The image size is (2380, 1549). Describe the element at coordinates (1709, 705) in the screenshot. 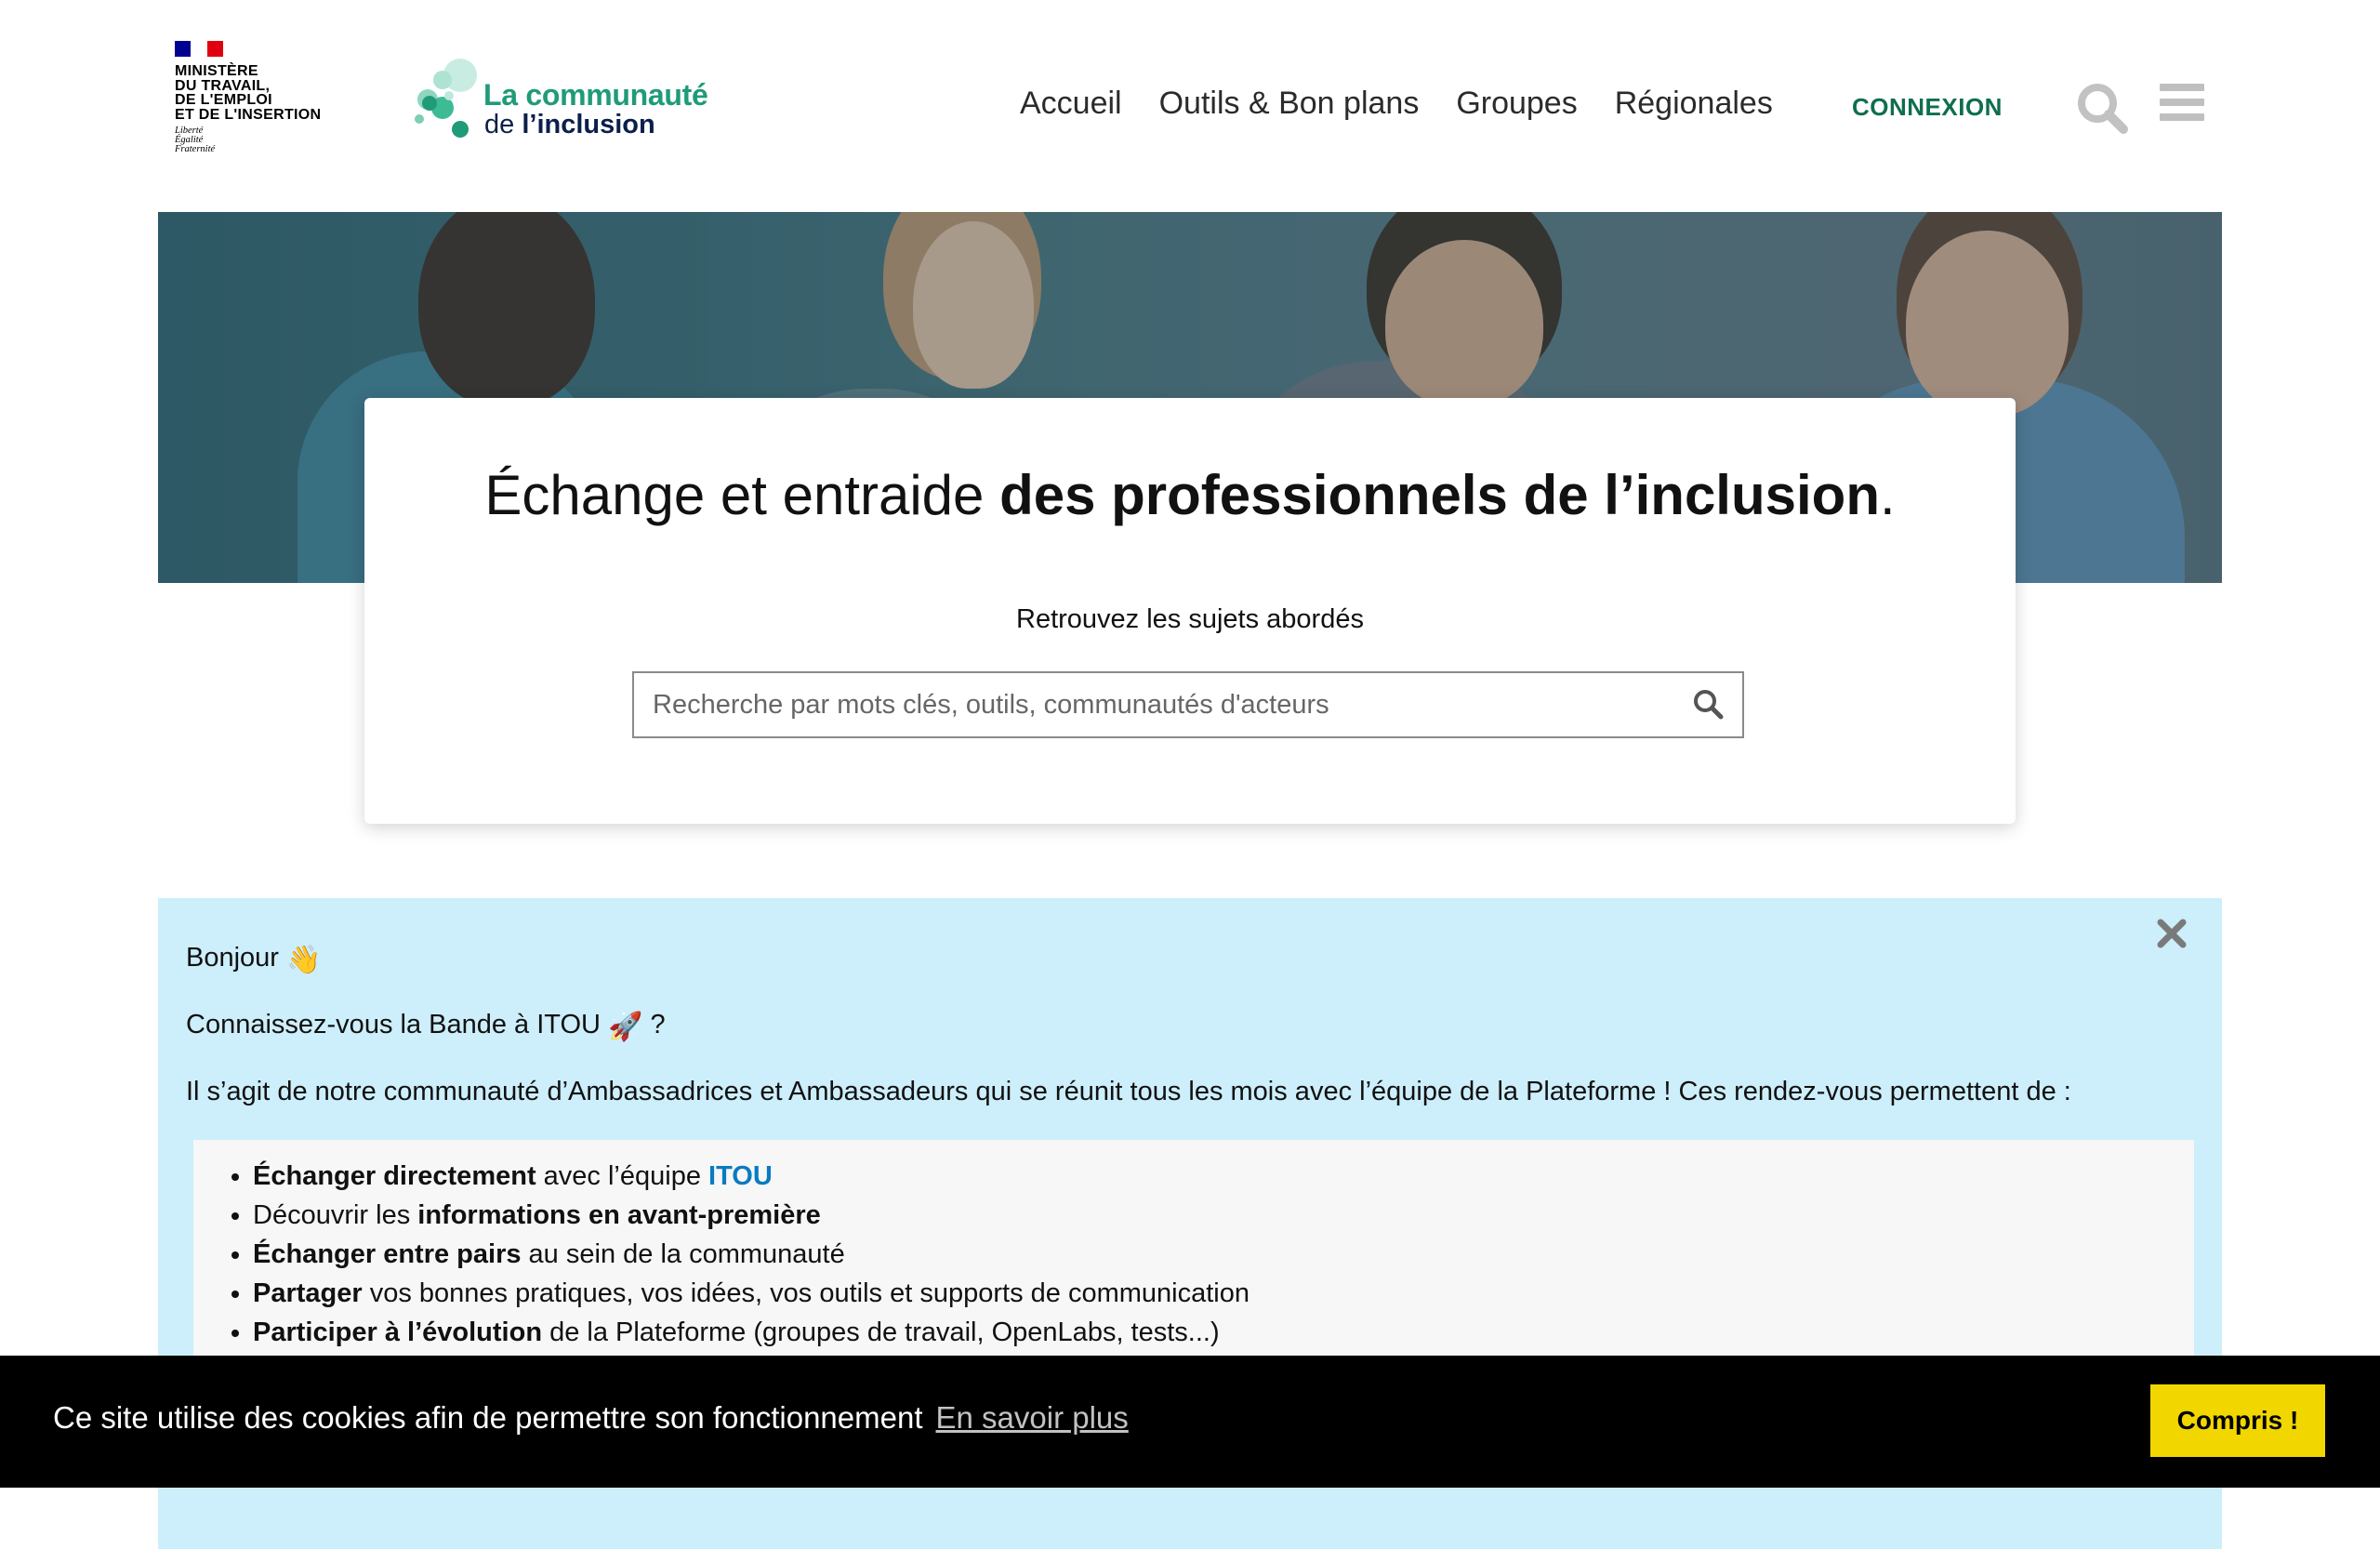

I see `search-submit-icon` at that location.